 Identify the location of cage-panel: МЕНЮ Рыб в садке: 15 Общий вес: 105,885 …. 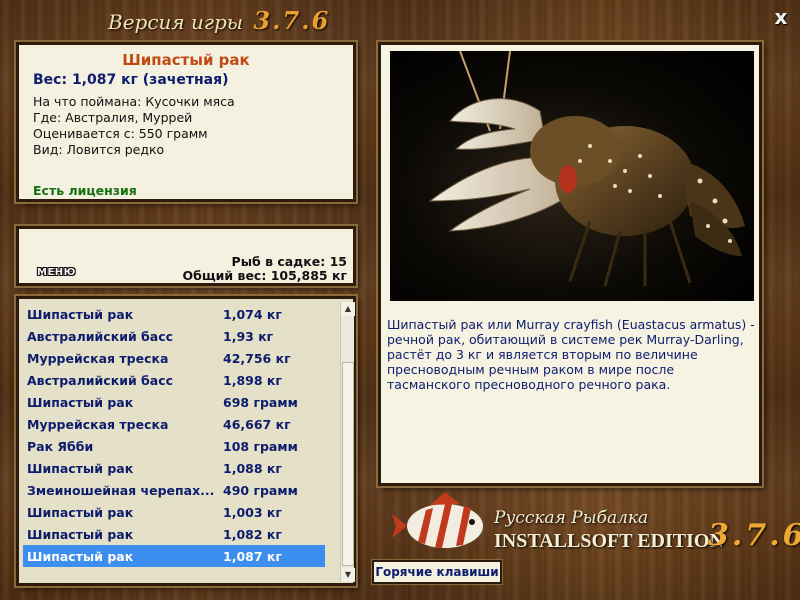
(186, 256).